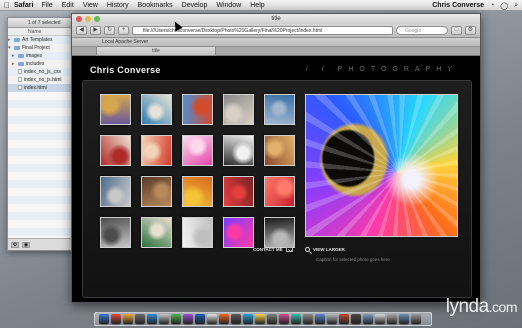  Describe the element at coordinates (21, 63) in the screenshot. I see `folder-icon` at that location.